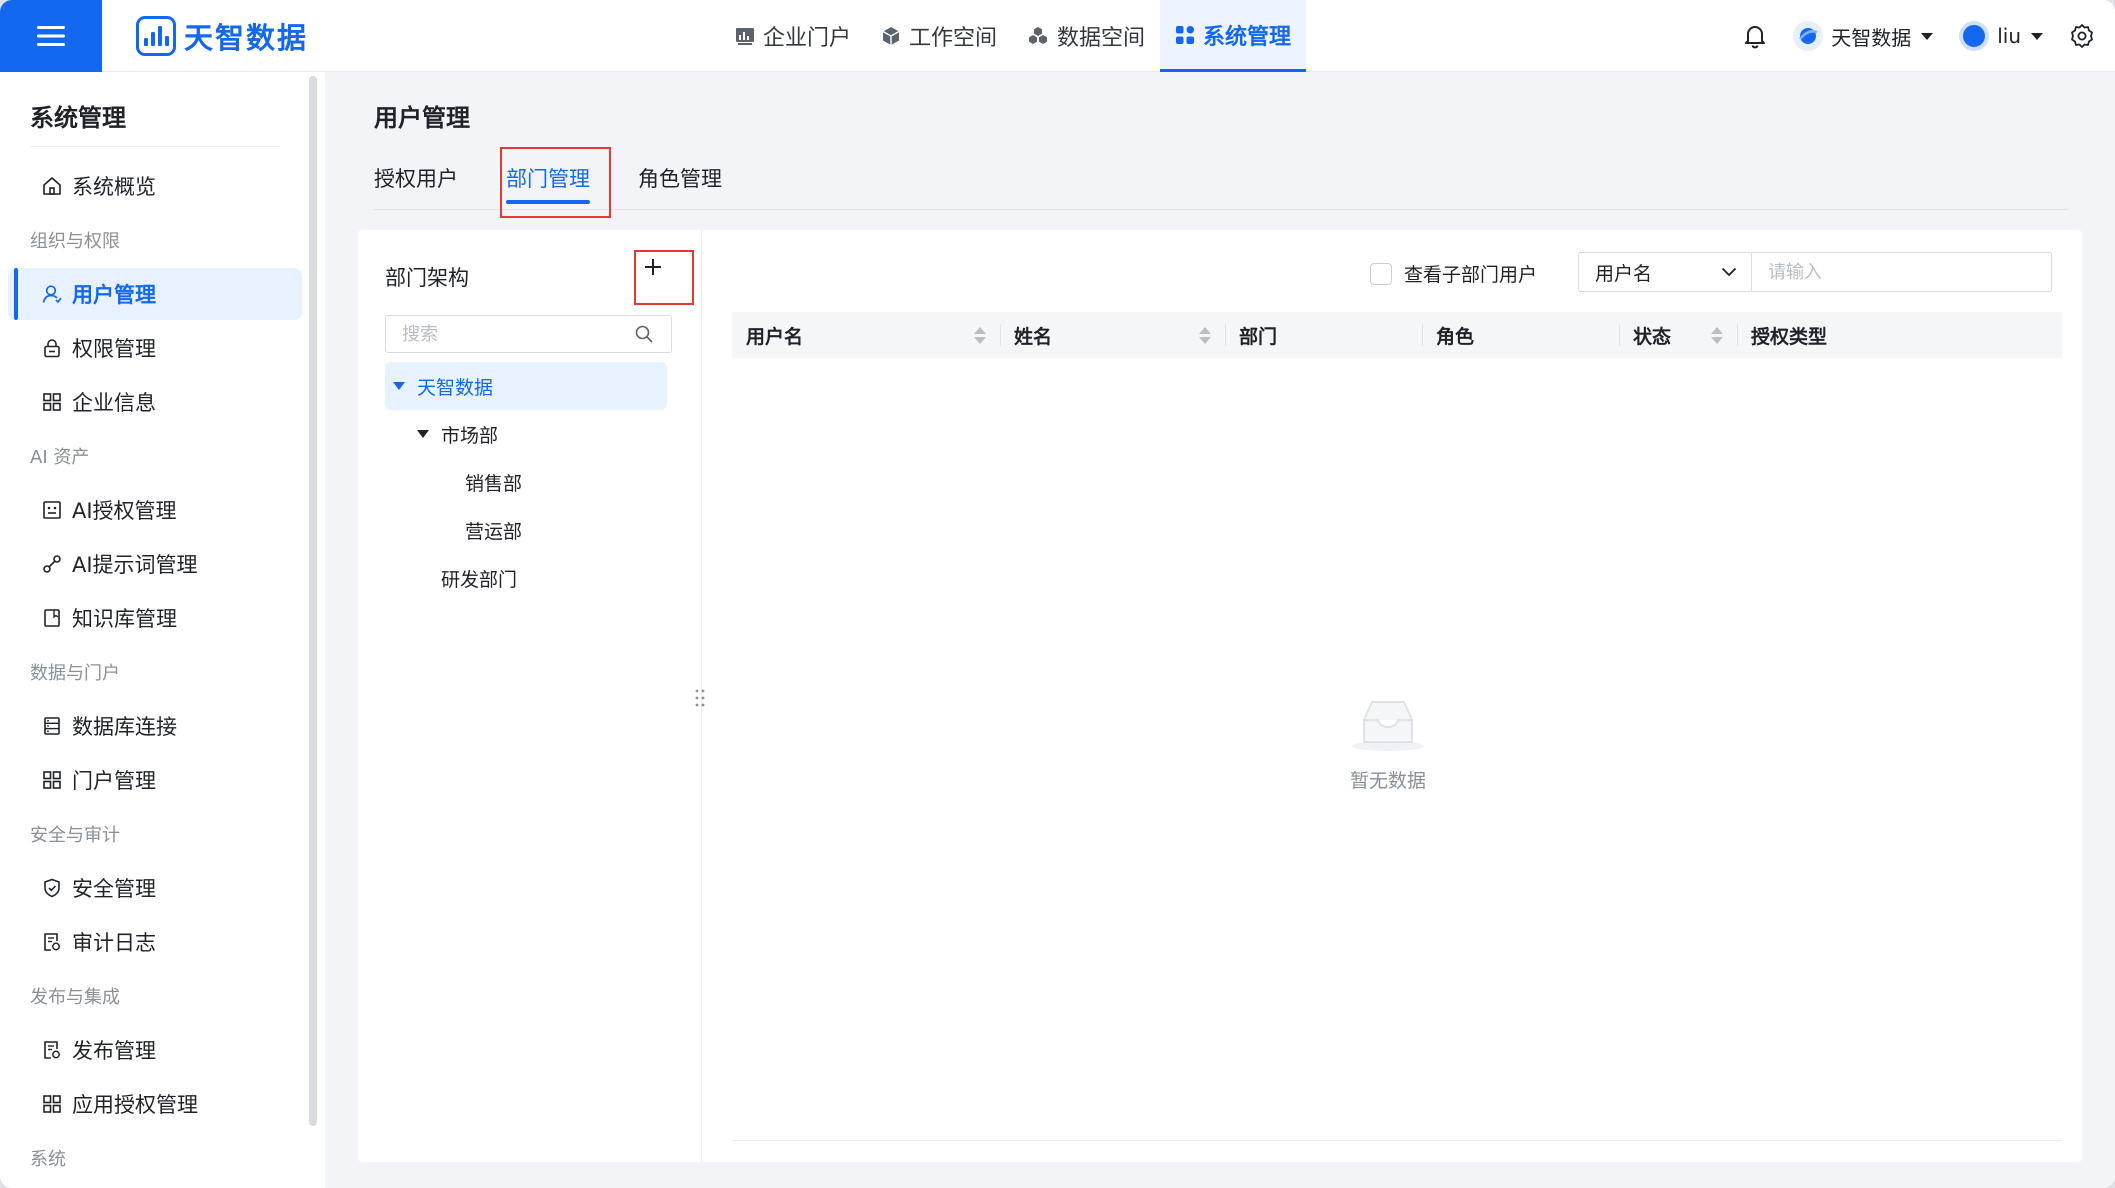  Describe the element at coordinates (1453, 273) in the screenshot. I see `sub-department-users-checkbox: 查看子部门用户` at that location.